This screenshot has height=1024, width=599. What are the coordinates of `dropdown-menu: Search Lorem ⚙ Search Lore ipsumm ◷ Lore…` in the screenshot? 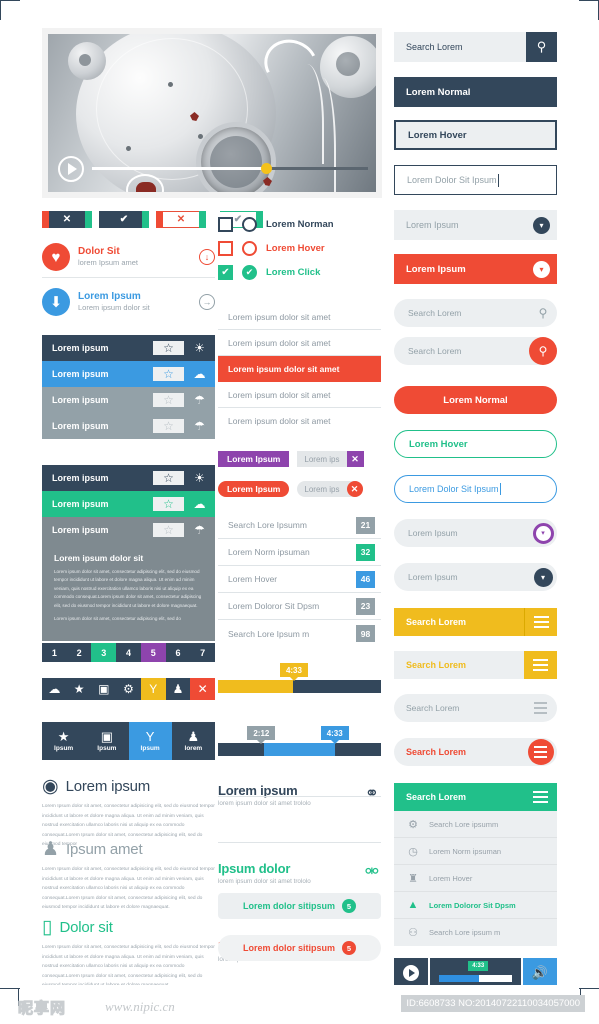 It's located at (475, 864).